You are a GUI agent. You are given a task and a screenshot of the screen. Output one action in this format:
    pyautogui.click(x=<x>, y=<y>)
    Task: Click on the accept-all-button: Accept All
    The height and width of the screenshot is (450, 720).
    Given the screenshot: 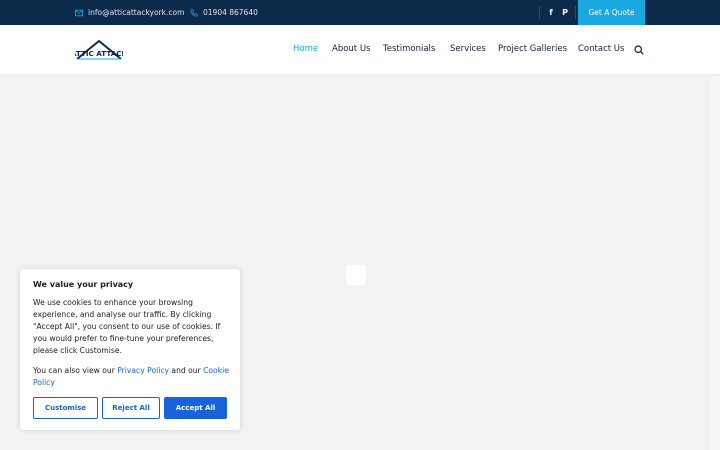 What is the action you would take?
    pyautogui.click(x=195, y=408)
    